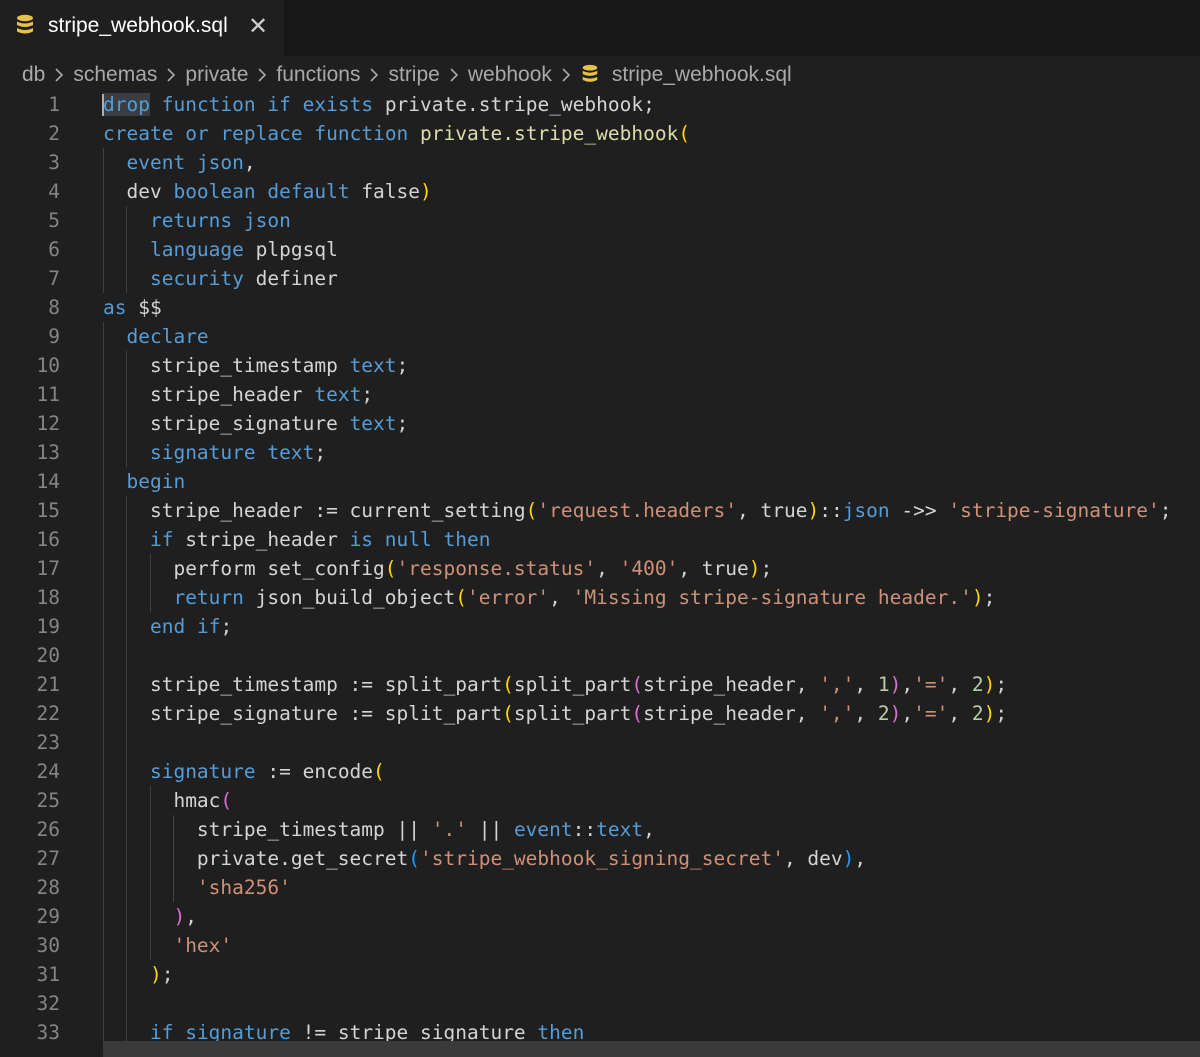  Describe the element at coordinates (754, 568) in the screenshot. I see `code-token: )` at that location.